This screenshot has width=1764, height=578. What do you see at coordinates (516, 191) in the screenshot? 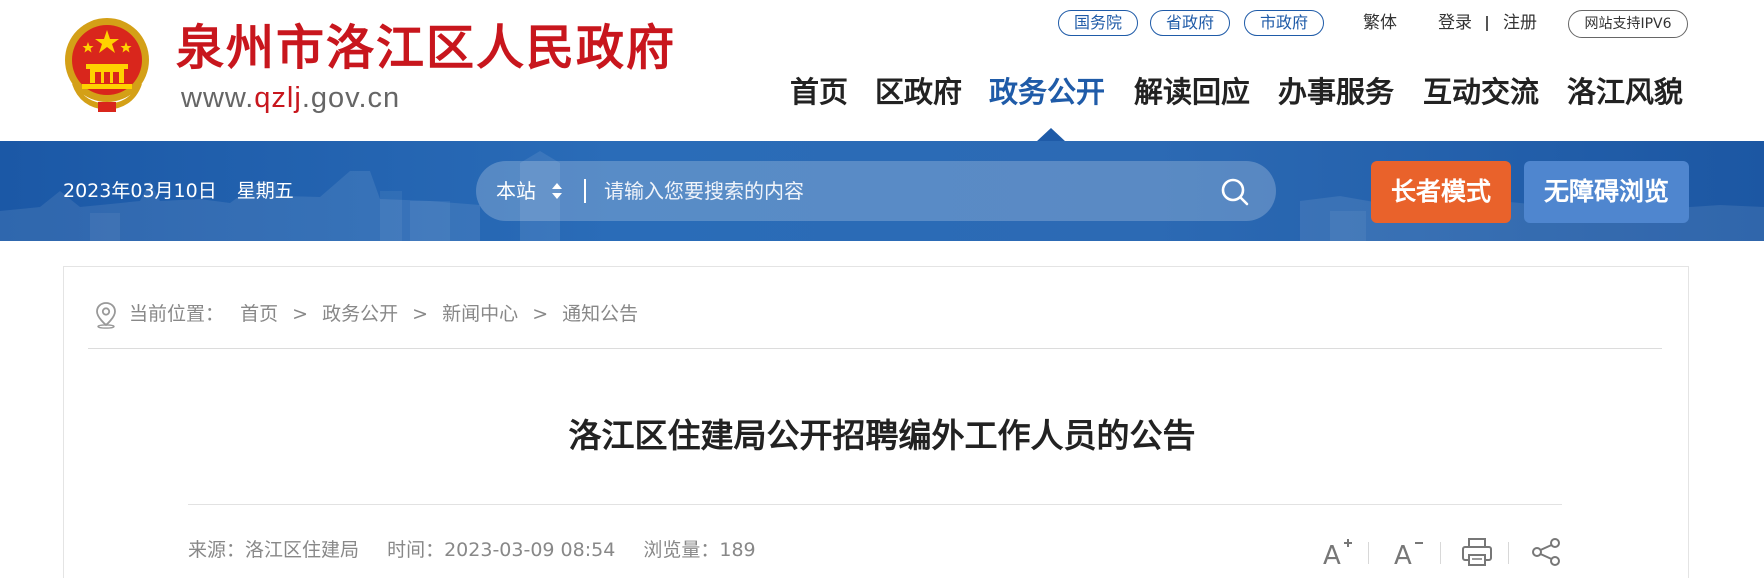
I see `search-scope-select: 本站` at bounding box center [516, 191].